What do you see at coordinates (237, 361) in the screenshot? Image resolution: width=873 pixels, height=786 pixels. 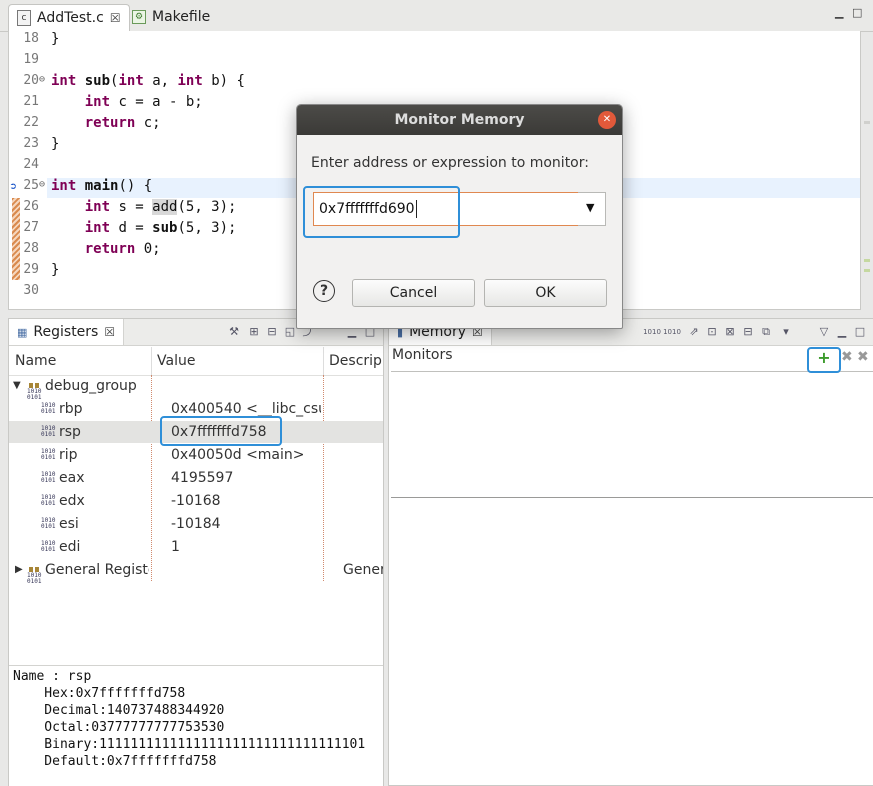 I see `column-header-value: Value` at bounding box center [237, 361].